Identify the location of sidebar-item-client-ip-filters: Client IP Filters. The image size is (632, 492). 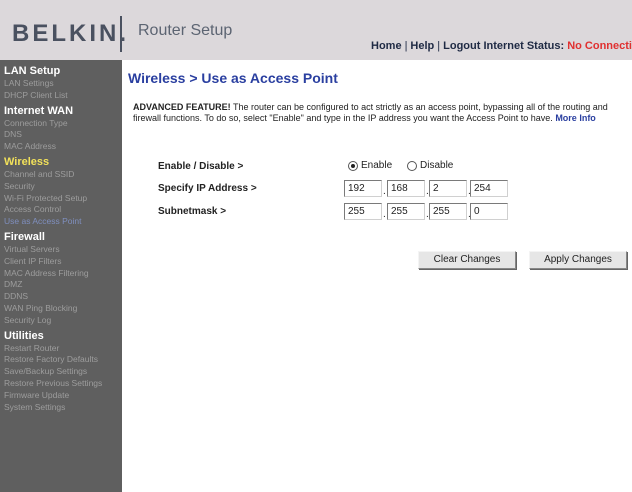
(61, 262).